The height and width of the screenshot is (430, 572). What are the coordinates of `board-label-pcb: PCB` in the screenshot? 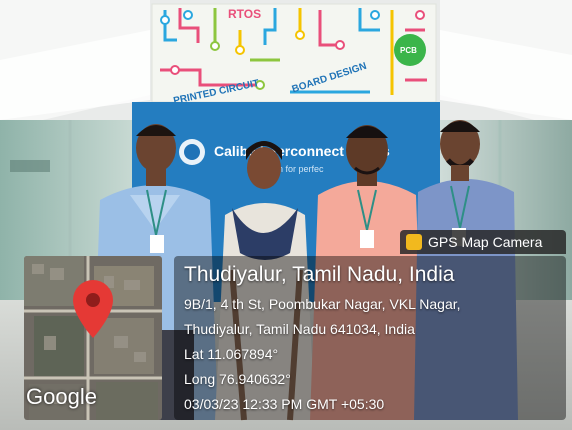 It's located at (408, 50).